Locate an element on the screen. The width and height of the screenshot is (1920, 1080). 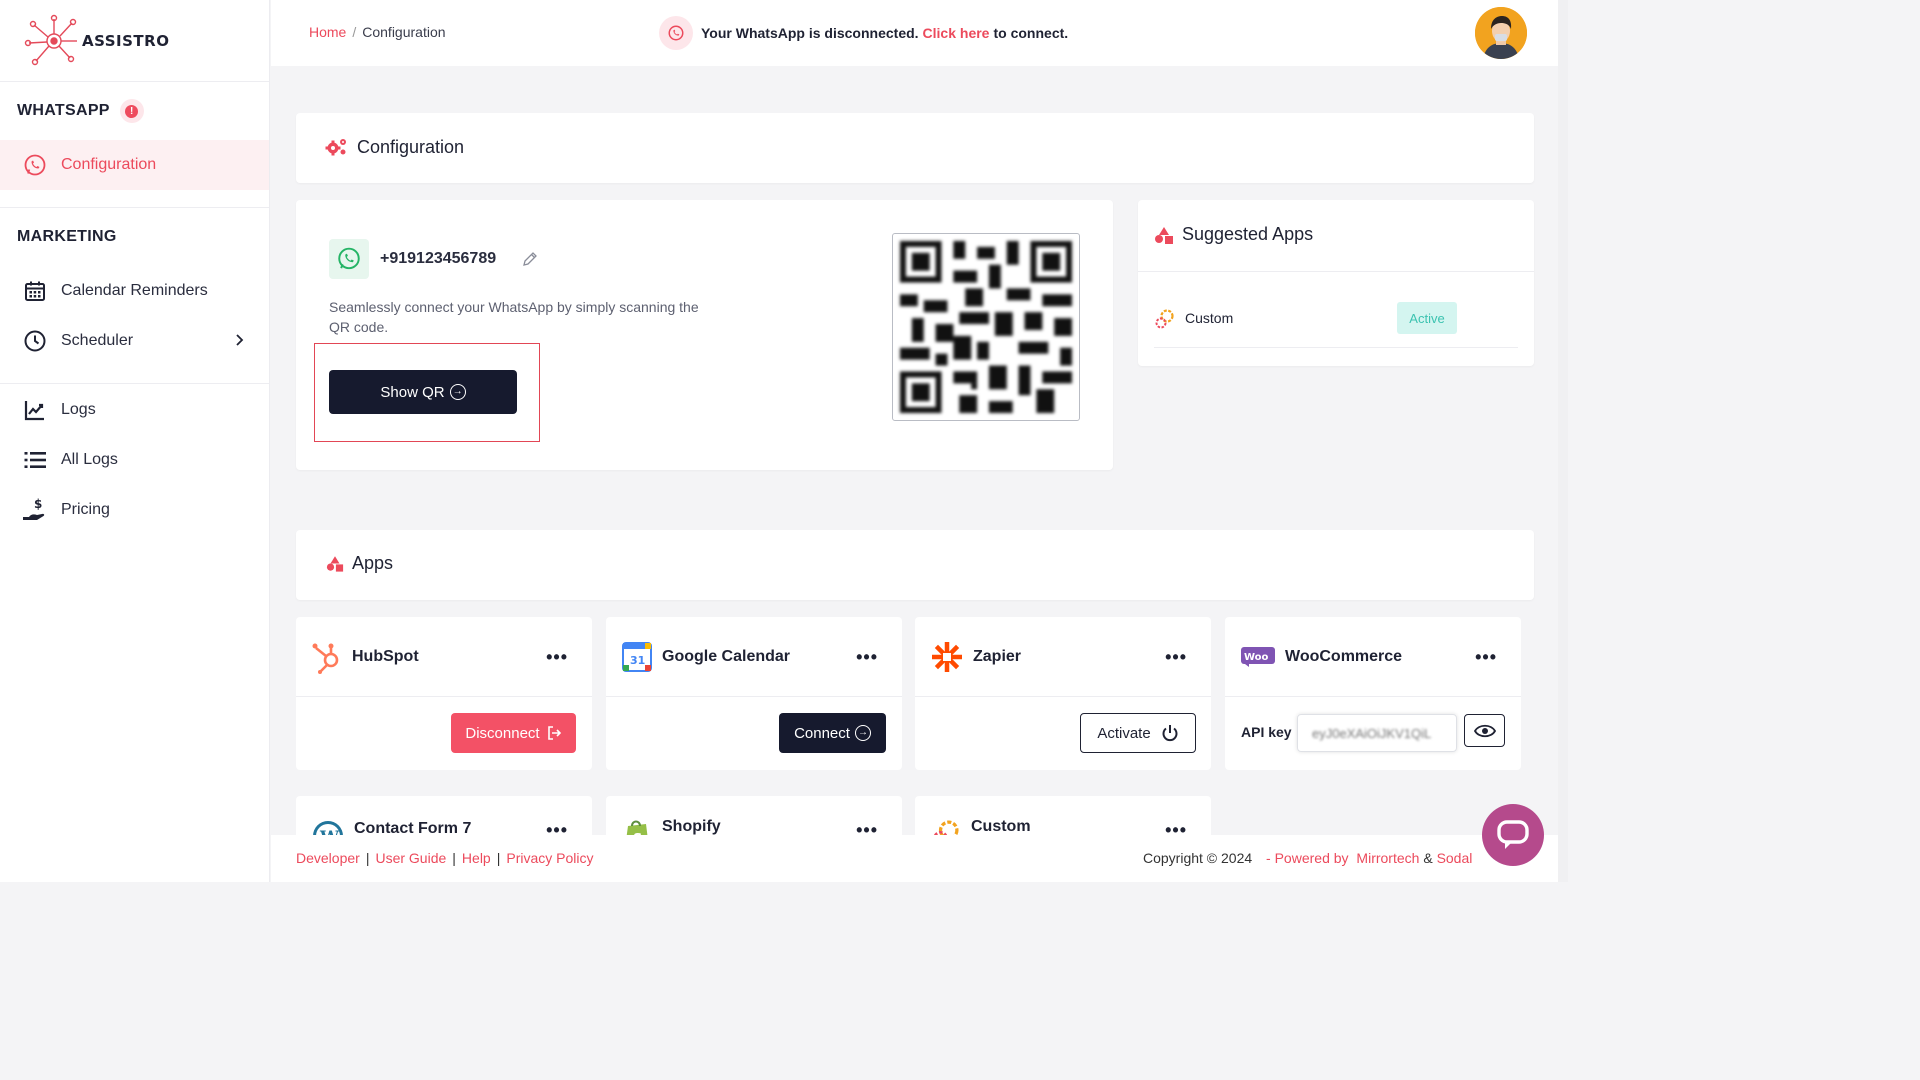
brand-name: ASSISTRO is located at coordinates (126, 40).